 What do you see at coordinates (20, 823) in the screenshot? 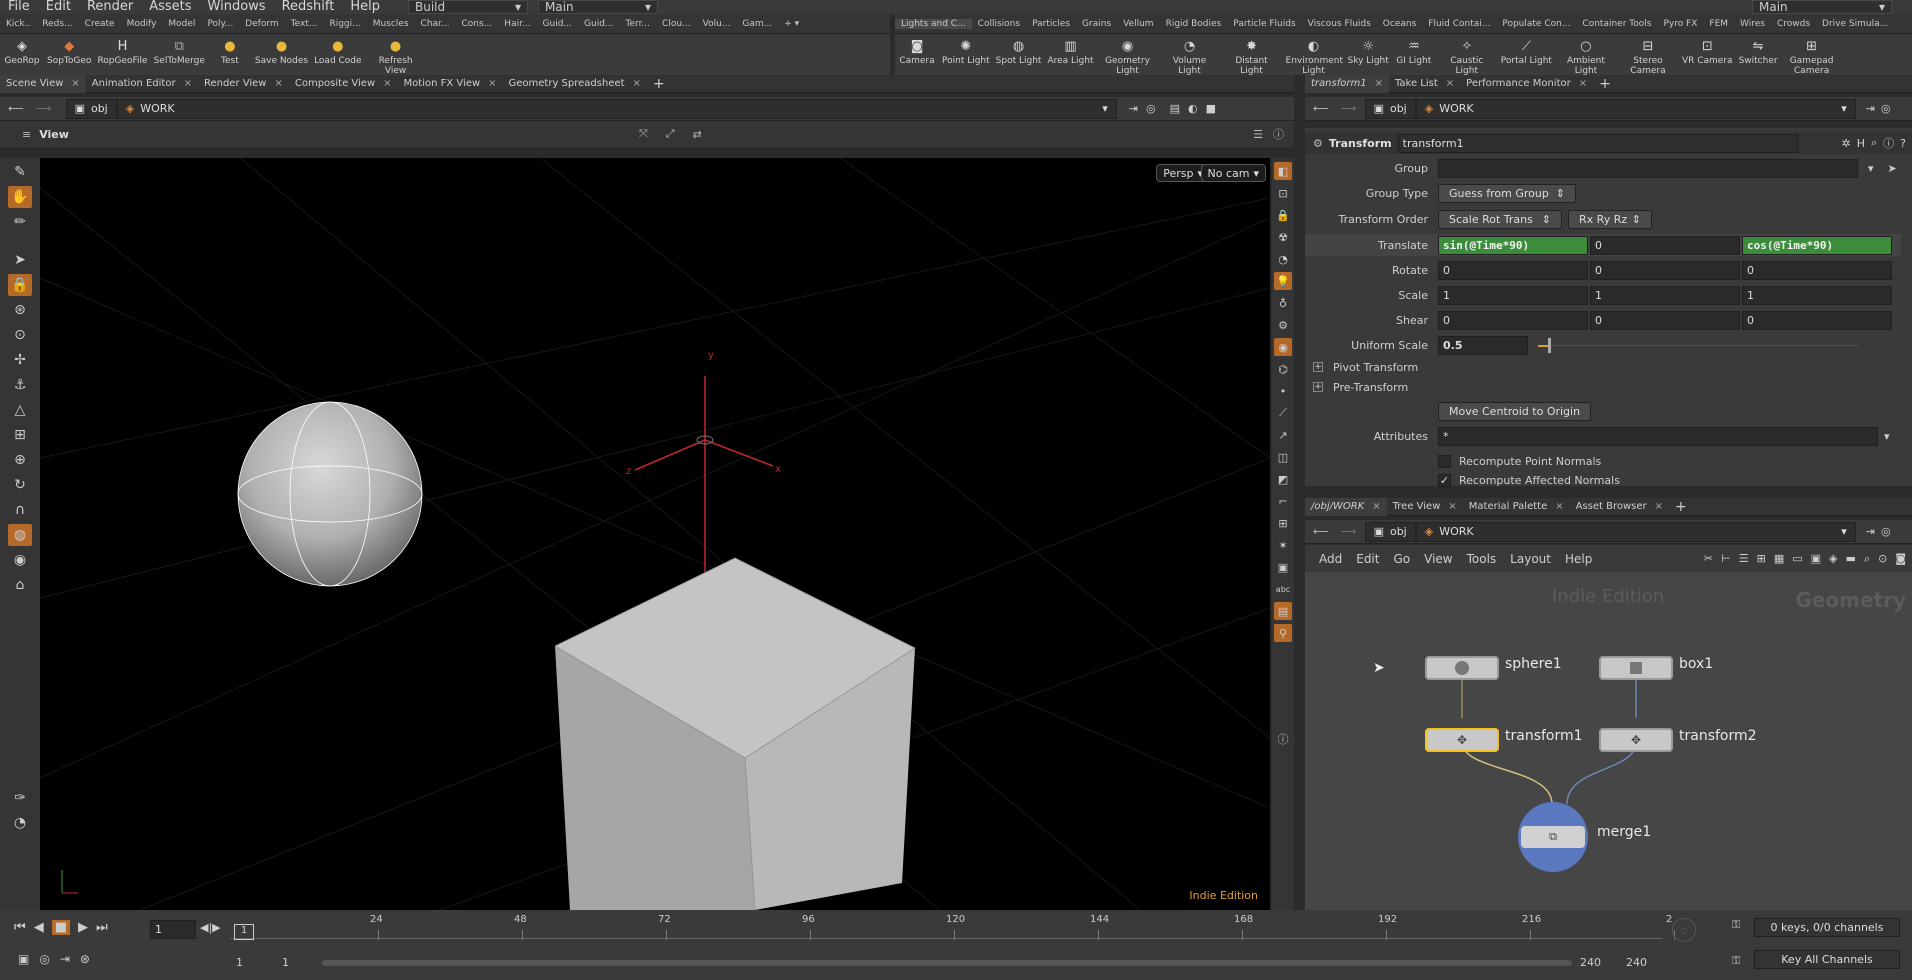
I see `render-region-icon: ◔` at bounding box center [20, 823].